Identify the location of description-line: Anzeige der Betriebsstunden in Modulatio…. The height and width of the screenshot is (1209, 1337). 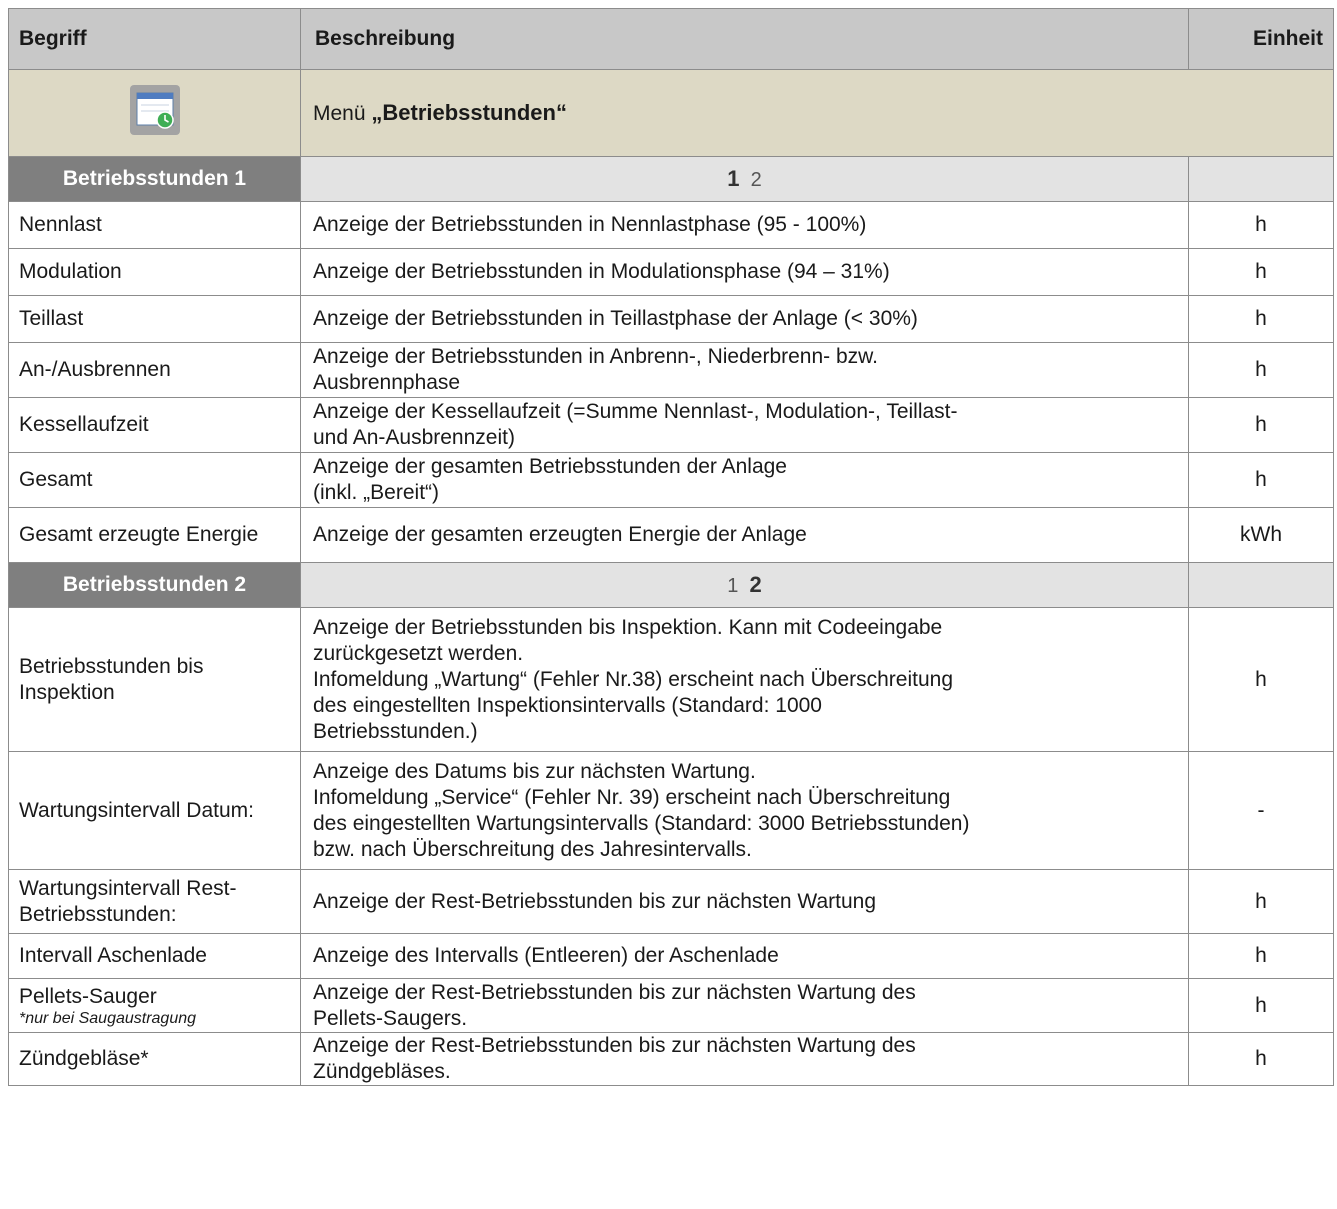
(601, 271).